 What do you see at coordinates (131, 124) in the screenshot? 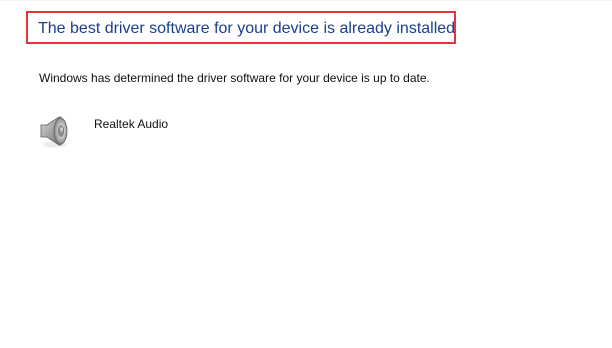
I see `device-name-label: Realtek Audio` at bounding box center [131, 124].